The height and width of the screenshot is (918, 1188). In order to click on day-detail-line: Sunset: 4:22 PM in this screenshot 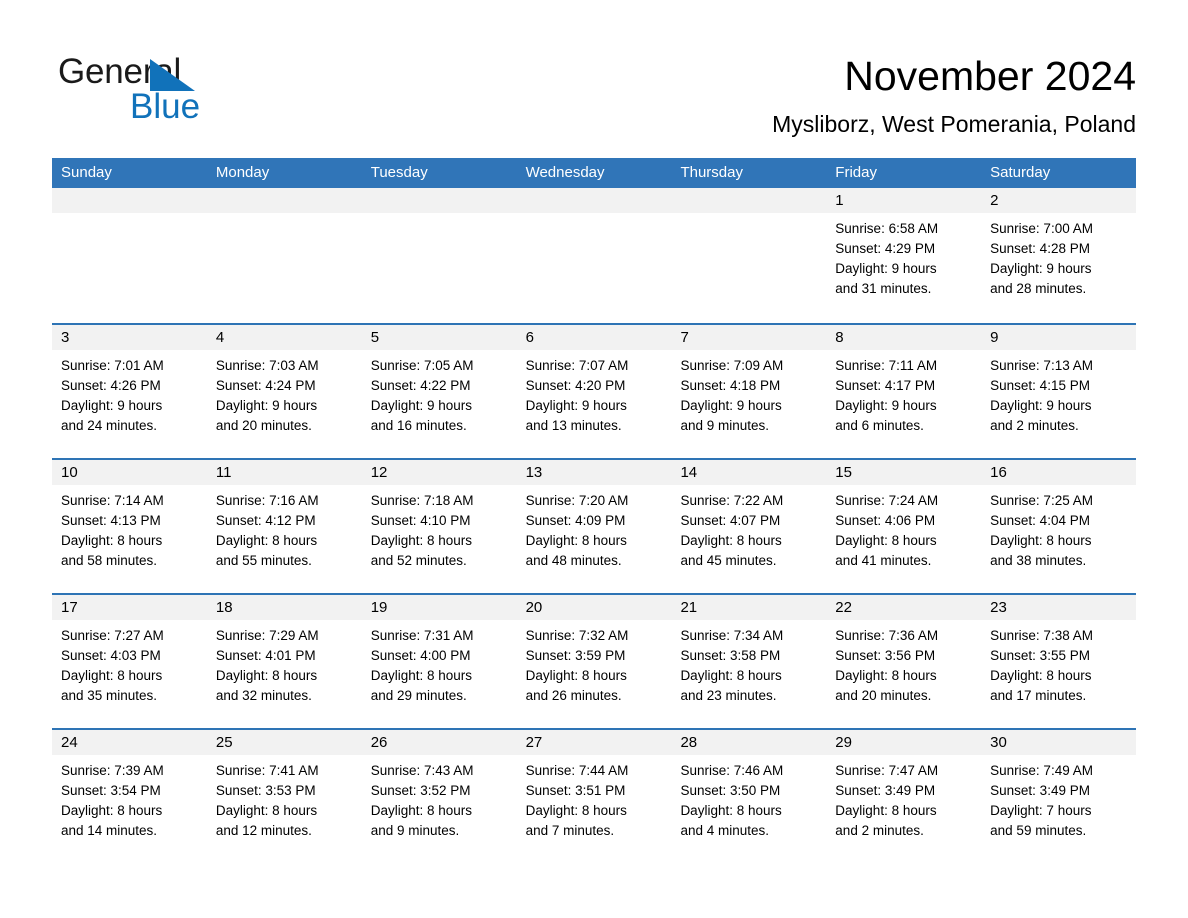, I will do `click(420, 385)`.